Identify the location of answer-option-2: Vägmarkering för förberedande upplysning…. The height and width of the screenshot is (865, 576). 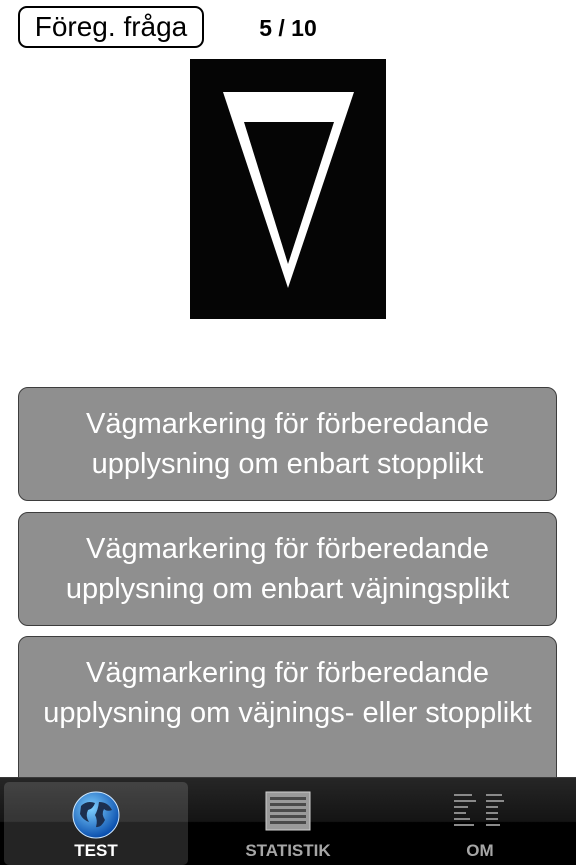
(287, 569).